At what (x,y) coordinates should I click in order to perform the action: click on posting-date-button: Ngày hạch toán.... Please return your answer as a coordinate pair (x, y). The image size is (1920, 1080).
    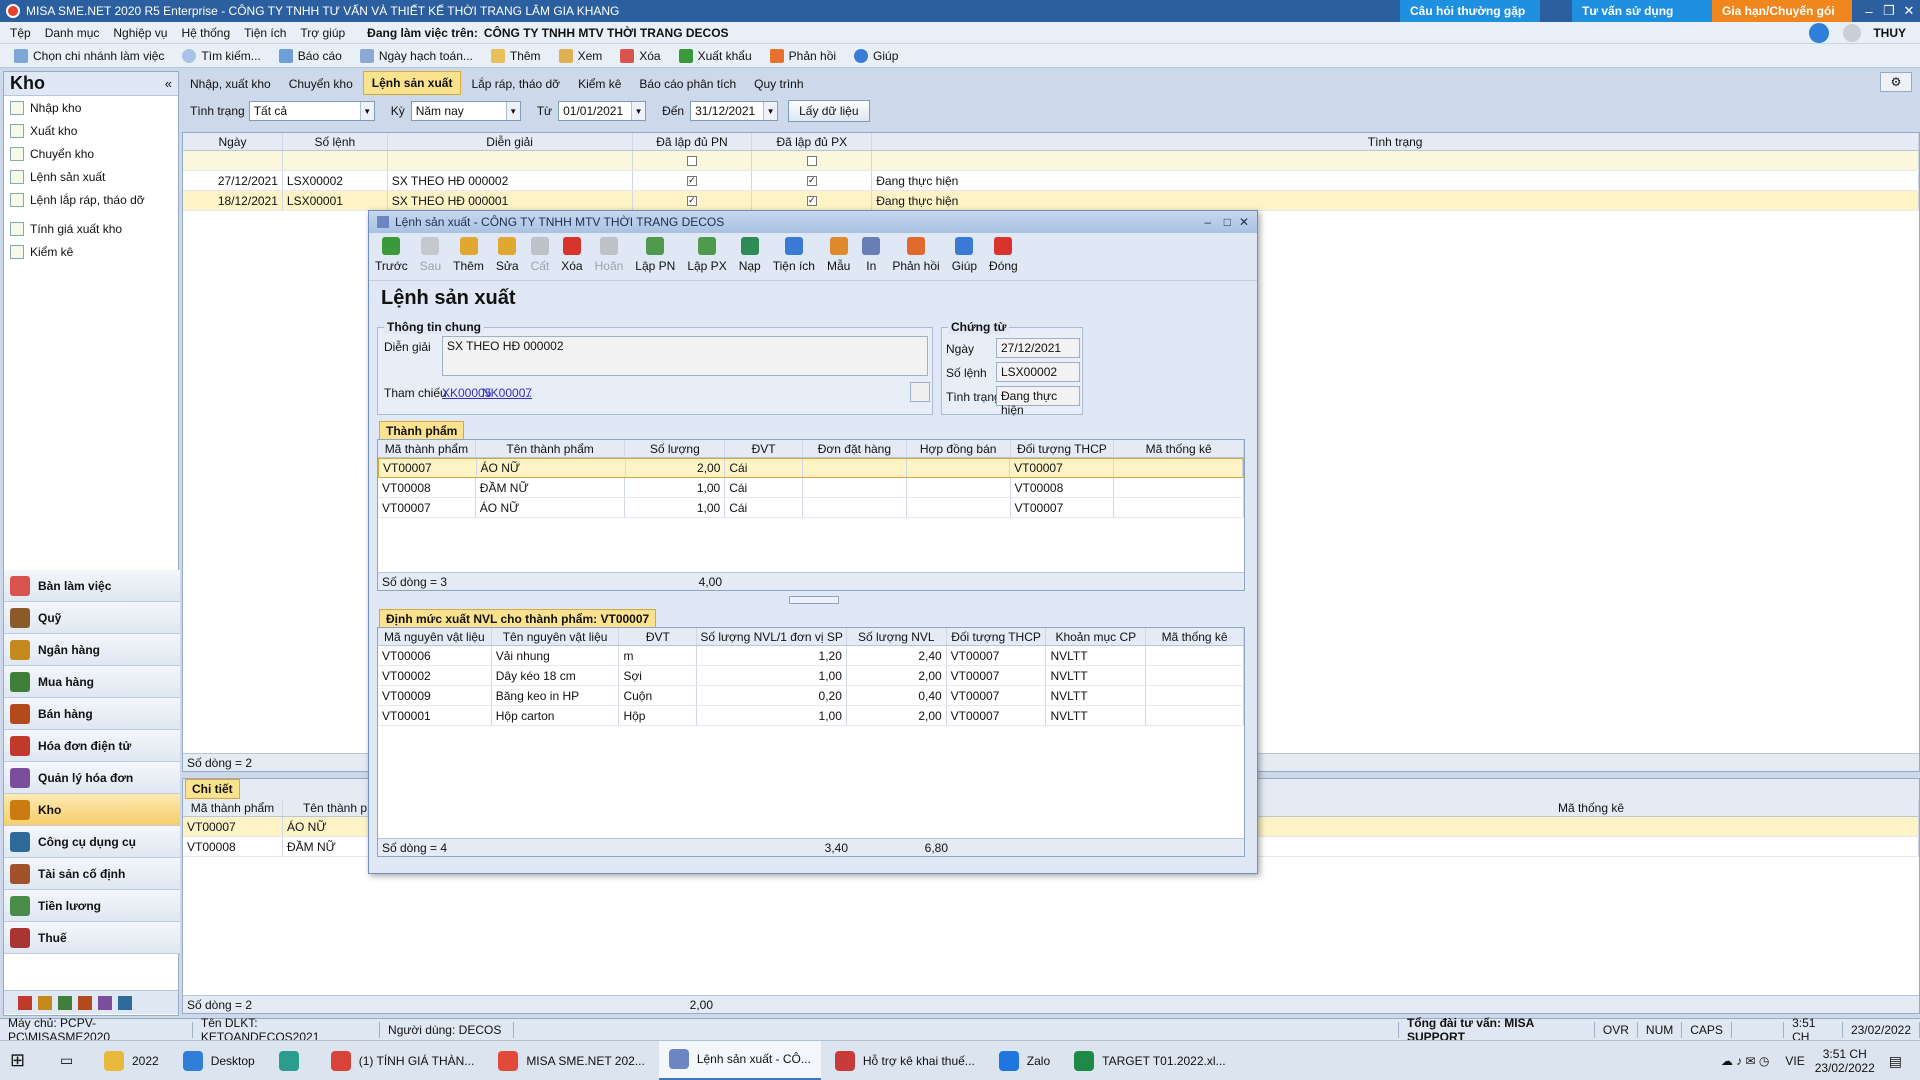
    Looking at the image, I should click on (416, 55).